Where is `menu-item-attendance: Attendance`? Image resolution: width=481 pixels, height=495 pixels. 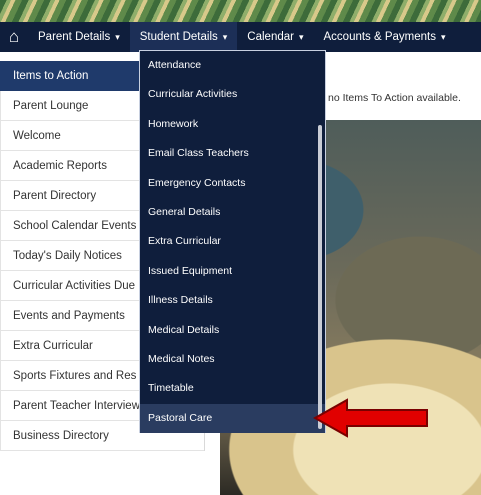 menu-item-attendance: Attendance is located at coordinates (232, 65).